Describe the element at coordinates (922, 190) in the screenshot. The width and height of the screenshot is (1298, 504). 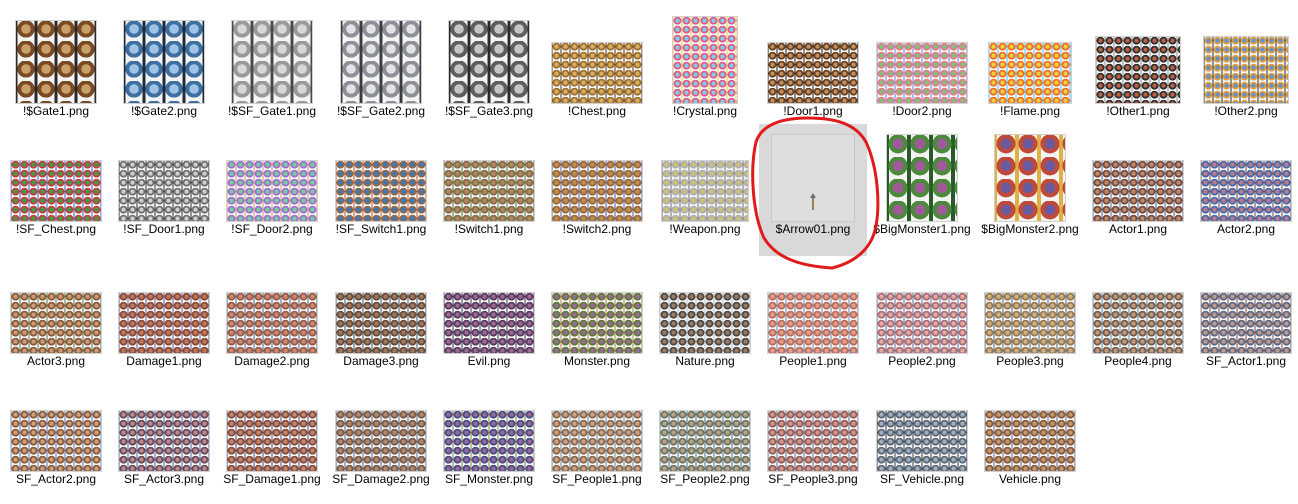
I see `file-item-bigmonster1-png: $BigMonster1.png` at that location.